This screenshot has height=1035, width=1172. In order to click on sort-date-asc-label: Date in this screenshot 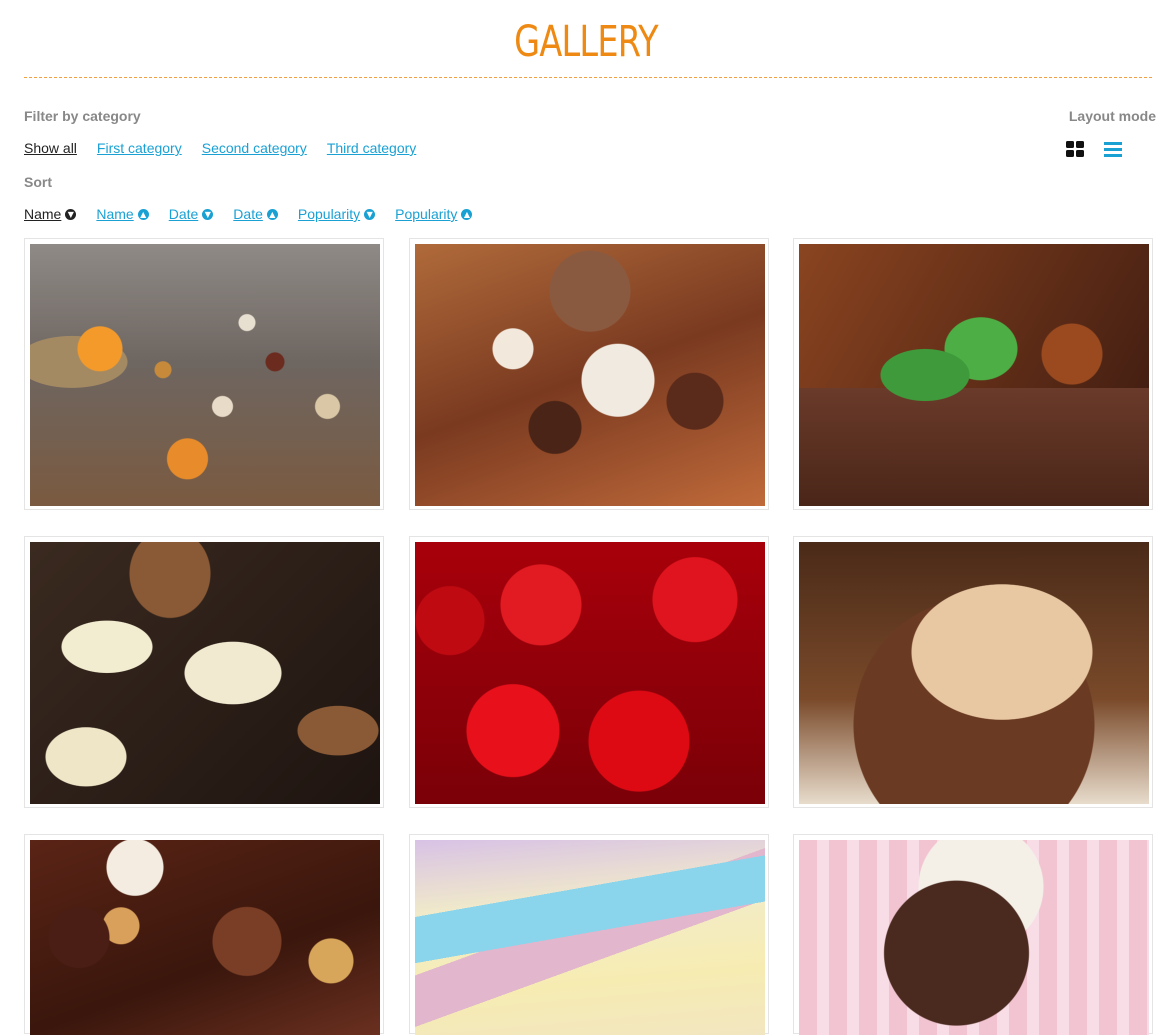, I will do `click(248, 214)`.